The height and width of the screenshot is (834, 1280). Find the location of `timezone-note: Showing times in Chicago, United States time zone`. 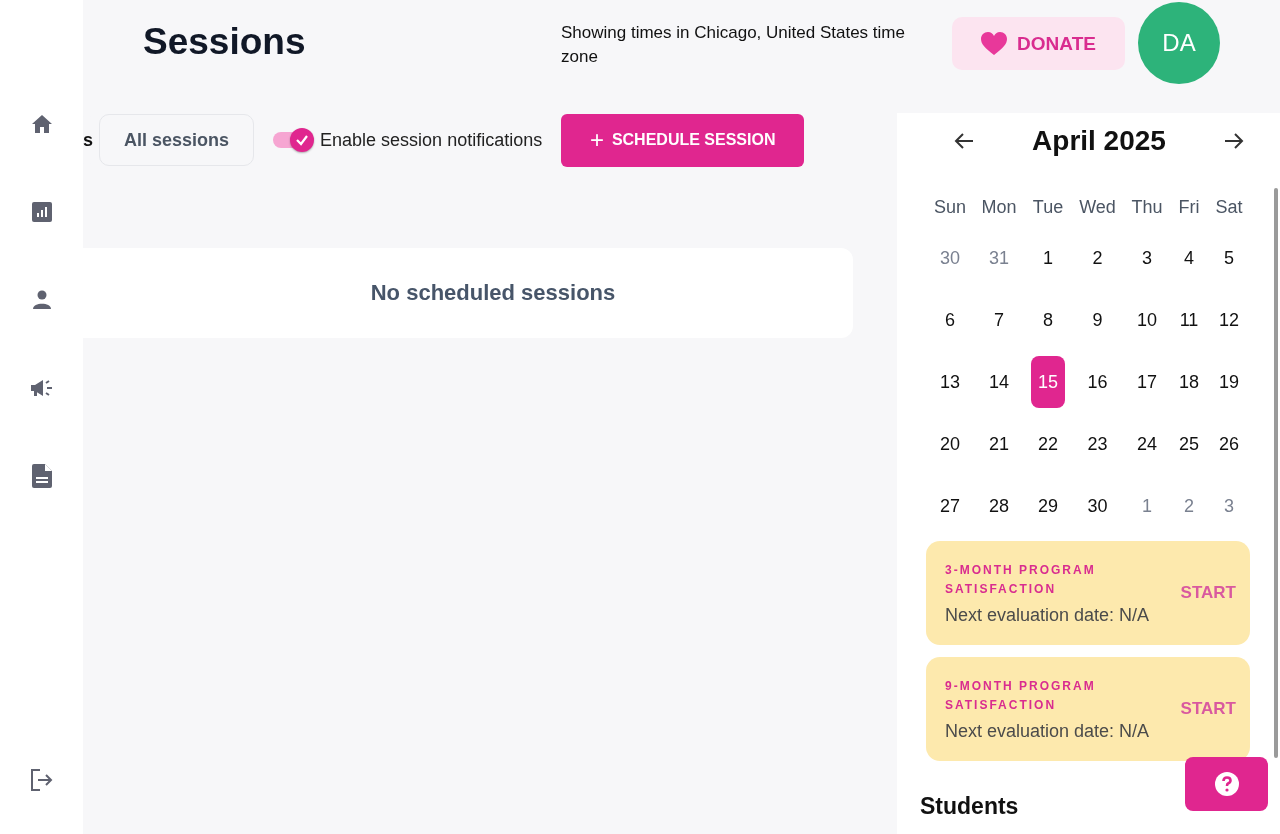

timezone-note: Showing times in Chicago, United States time zone is located at coordinates (733, 45).